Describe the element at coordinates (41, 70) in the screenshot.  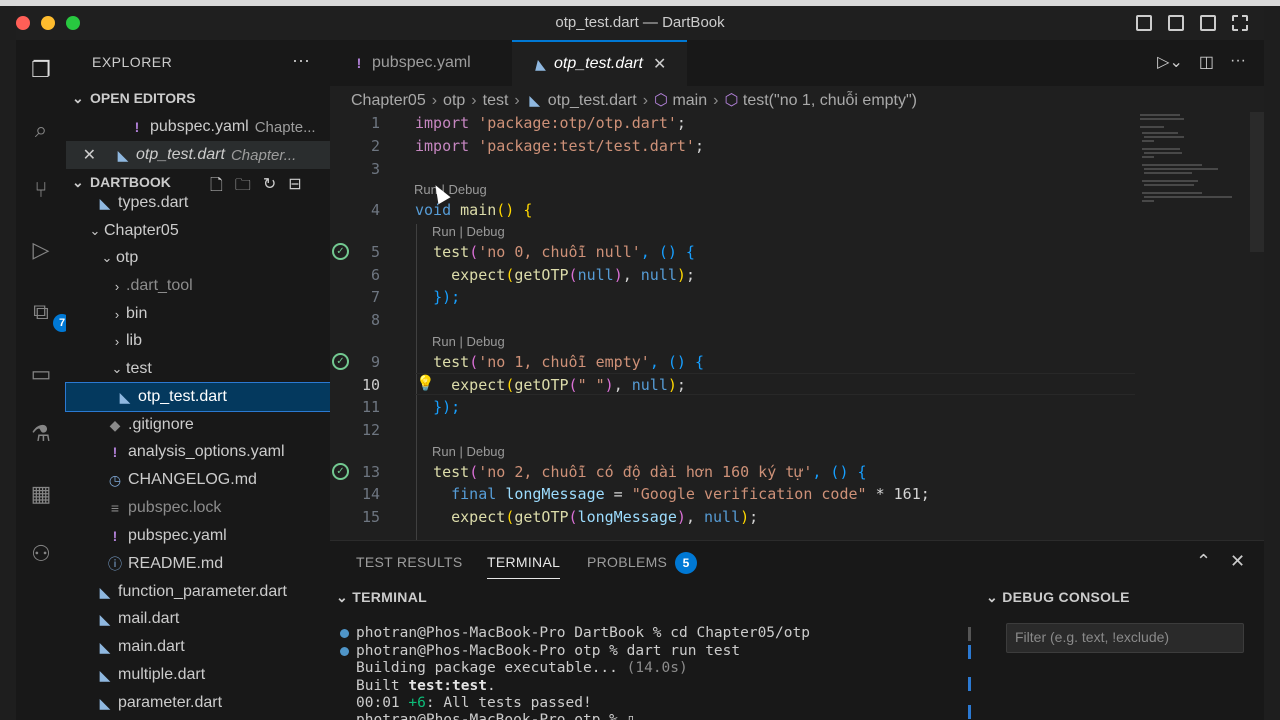
I see `explorer-icon: ❐` at that location.